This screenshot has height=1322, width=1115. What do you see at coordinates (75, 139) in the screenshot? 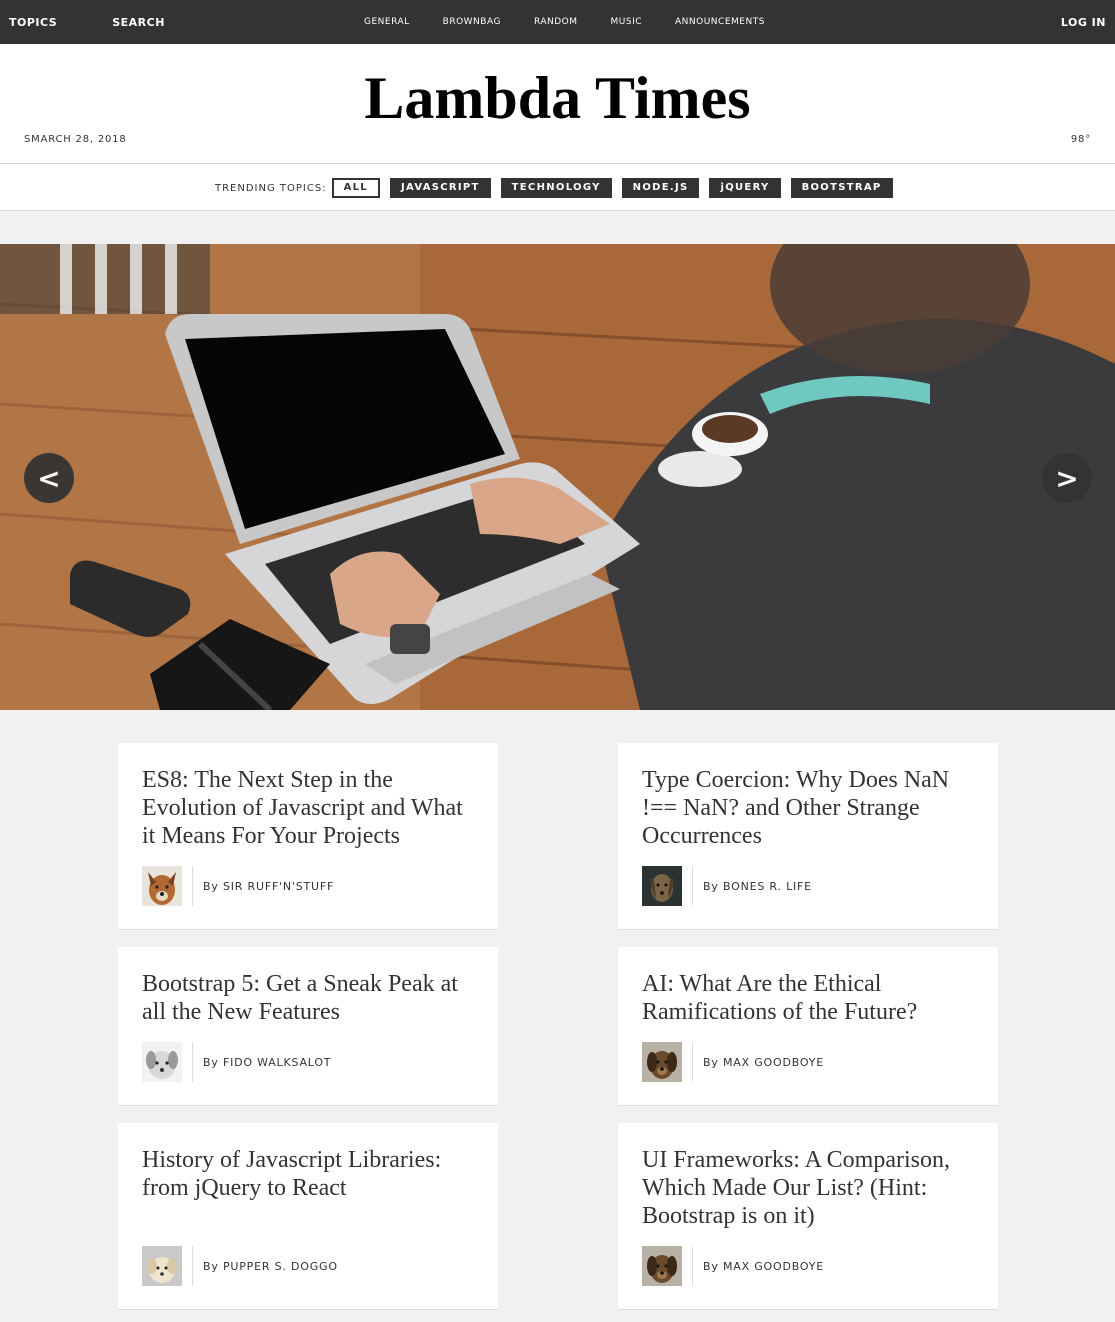
I see `header-date: SMARCH 28, 2018` at bounding box center [75, 139].